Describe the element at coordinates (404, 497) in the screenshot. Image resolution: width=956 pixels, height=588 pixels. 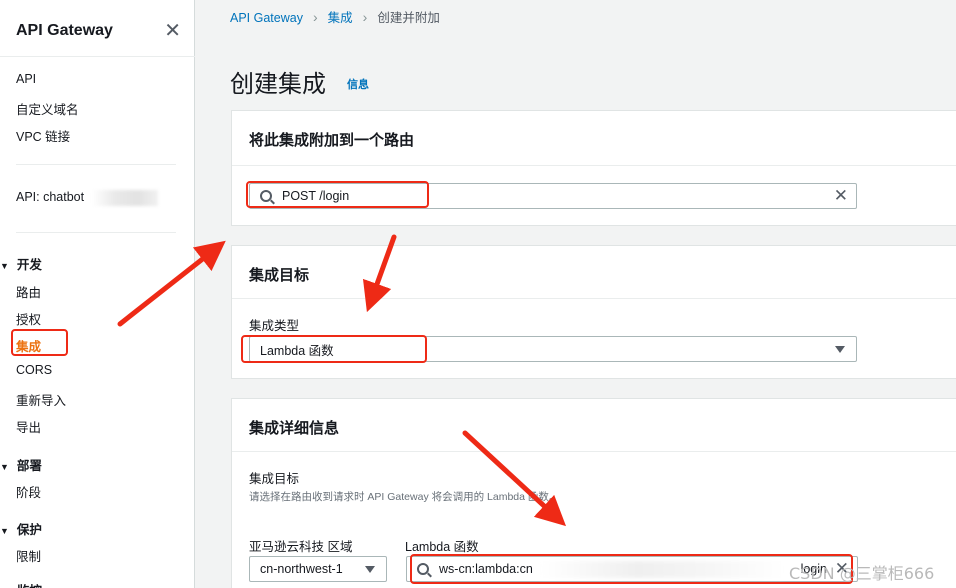
I see `integration-target-description: 请选择在路由收到请求时 API Gateway 将会调用的 Lambda 函数。` at that location.